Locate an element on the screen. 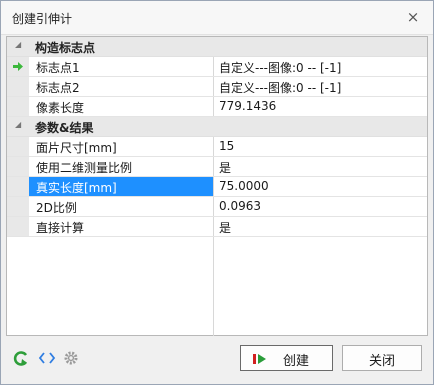 This screenshot has height=385, width=434. category-label: 参数&结果 is located at coordinates (64, 128).